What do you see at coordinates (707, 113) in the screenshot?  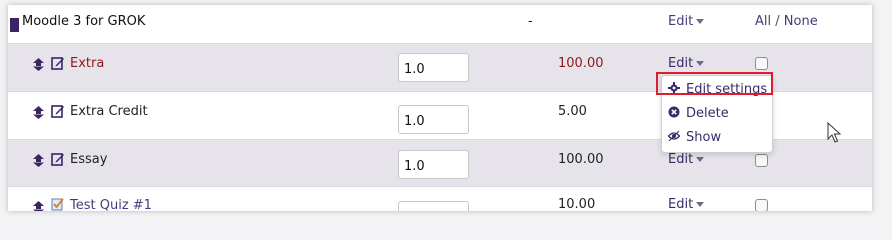 I see `menu-item-label: Delete` at bounding box center [707, 113].